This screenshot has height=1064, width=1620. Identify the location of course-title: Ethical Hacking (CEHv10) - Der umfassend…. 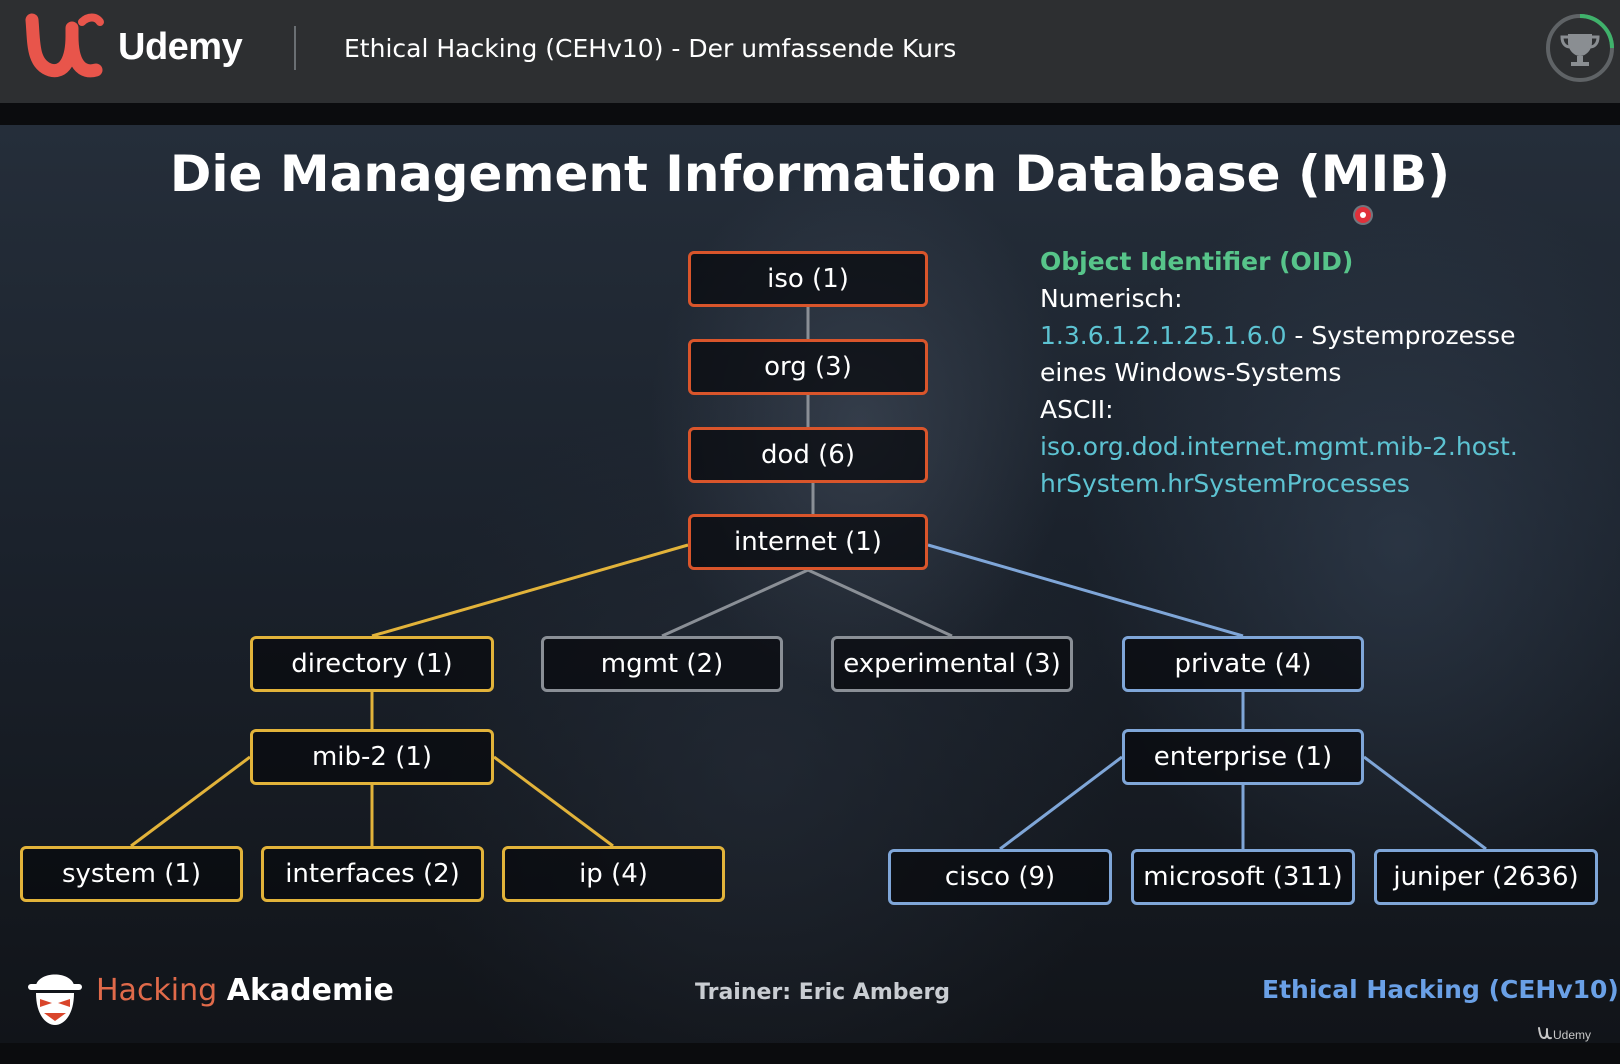
(650, 48).